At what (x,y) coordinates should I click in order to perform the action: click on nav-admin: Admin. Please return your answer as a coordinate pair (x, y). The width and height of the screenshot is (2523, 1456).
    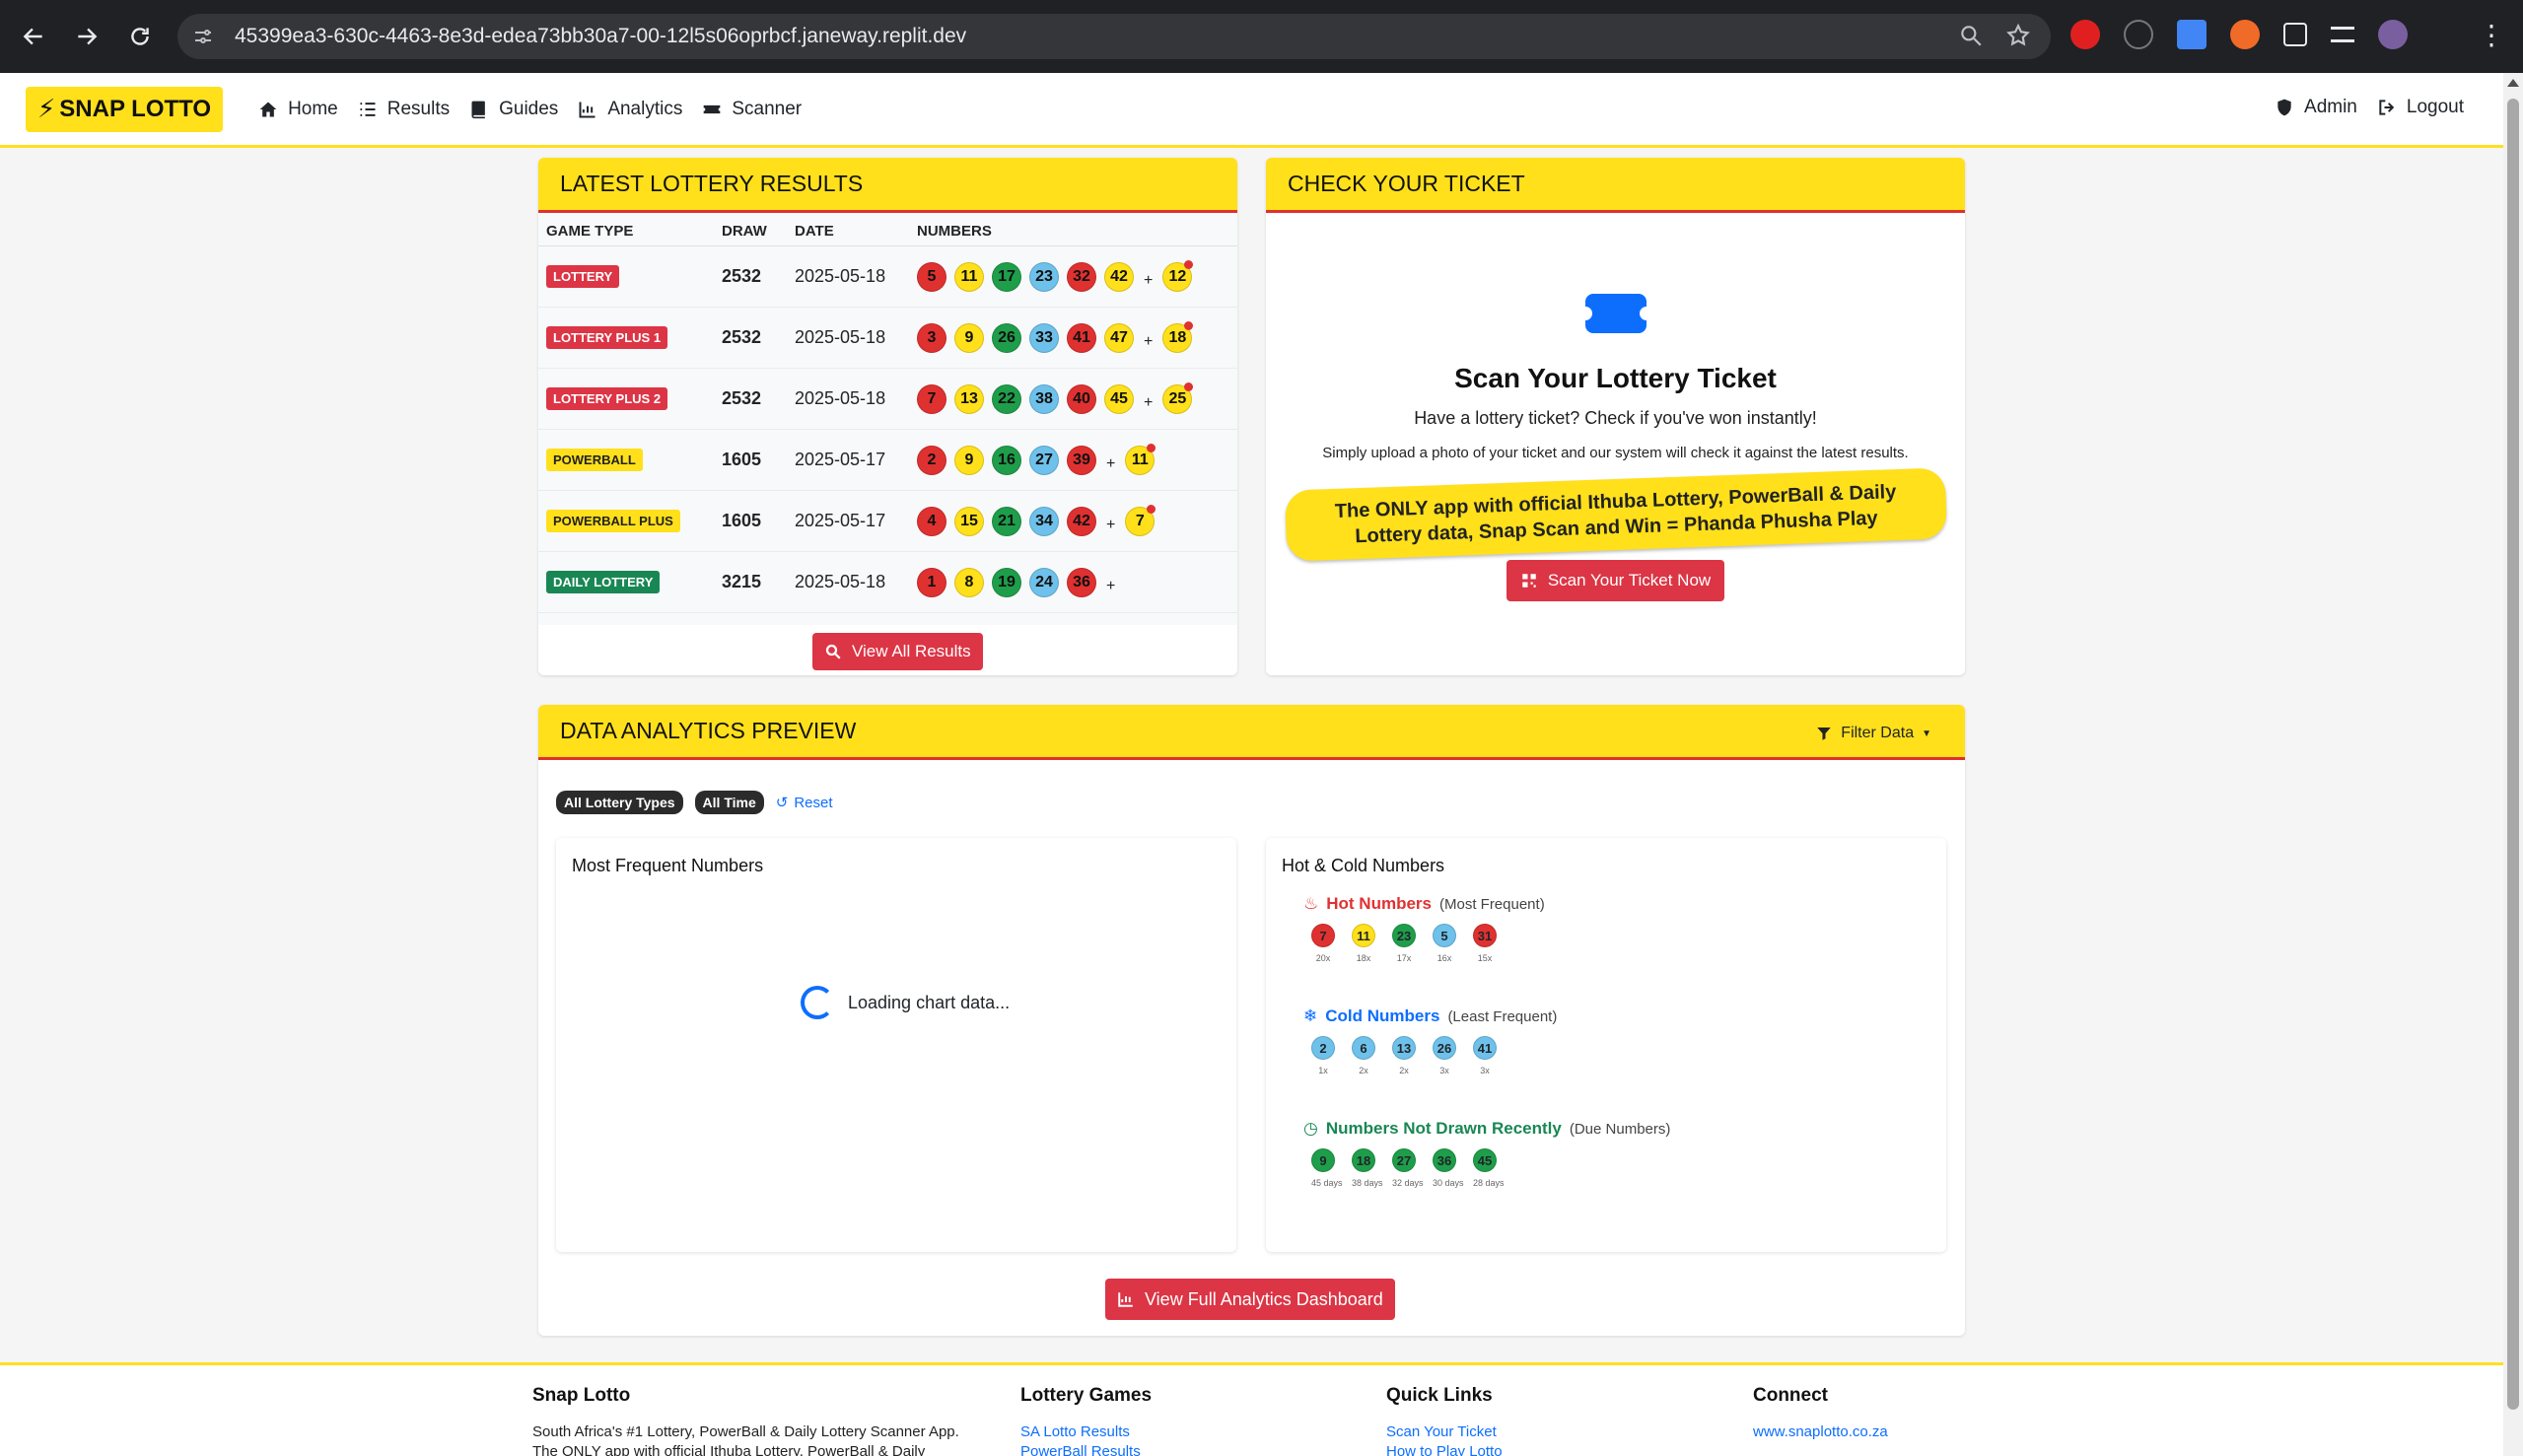
    Looking at the image, I should click on (2316, 107).